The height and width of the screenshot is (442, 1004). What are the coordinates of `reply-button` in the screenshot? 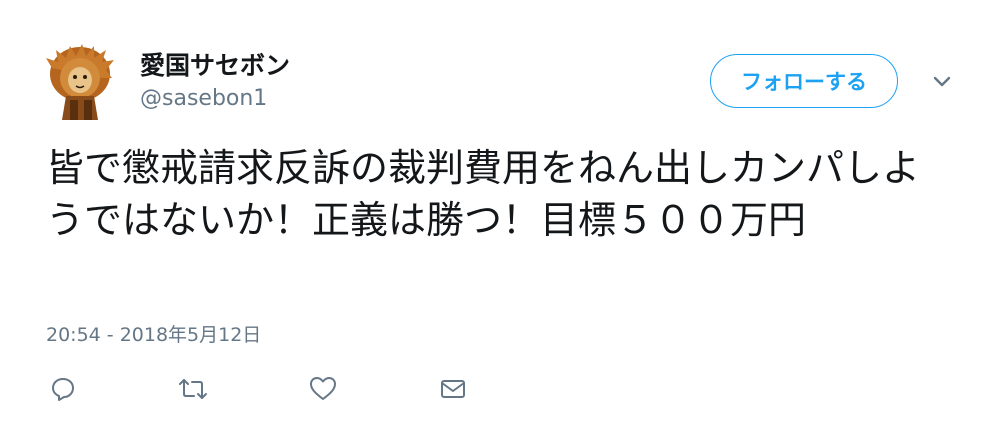 It's located at (63, 389).